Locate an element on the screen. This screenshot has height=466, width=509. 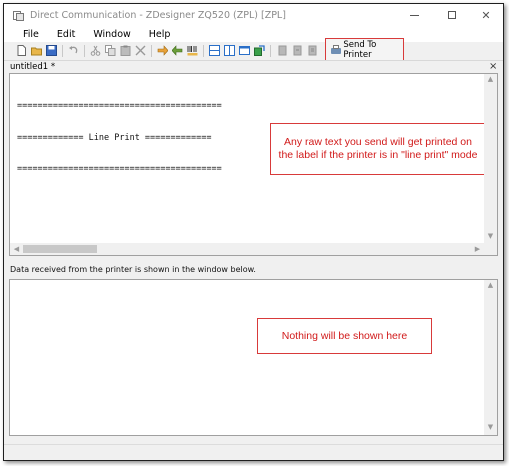
barcode-icon is located at coordinates (192, 50).